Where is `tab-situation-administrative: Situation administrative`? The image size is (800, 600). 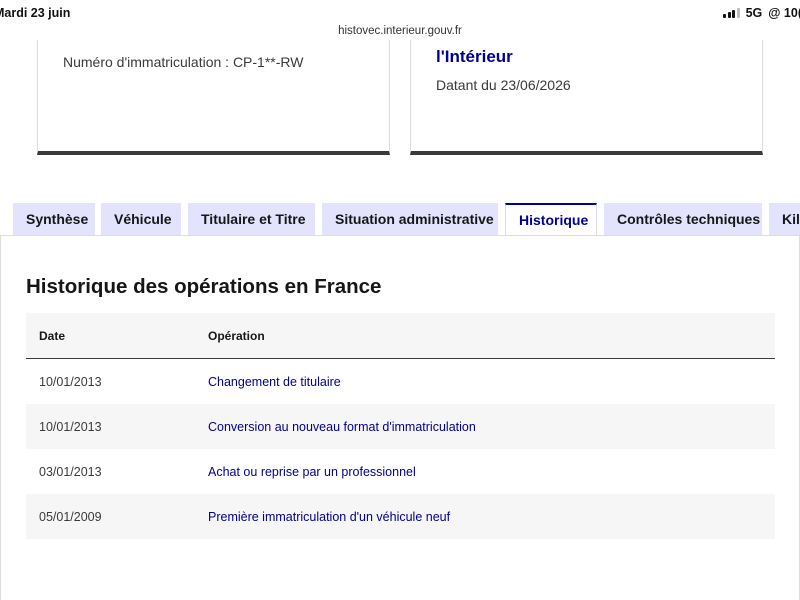
tab-situation-administrative: Situation administrative is located at coordinates (410, 219).